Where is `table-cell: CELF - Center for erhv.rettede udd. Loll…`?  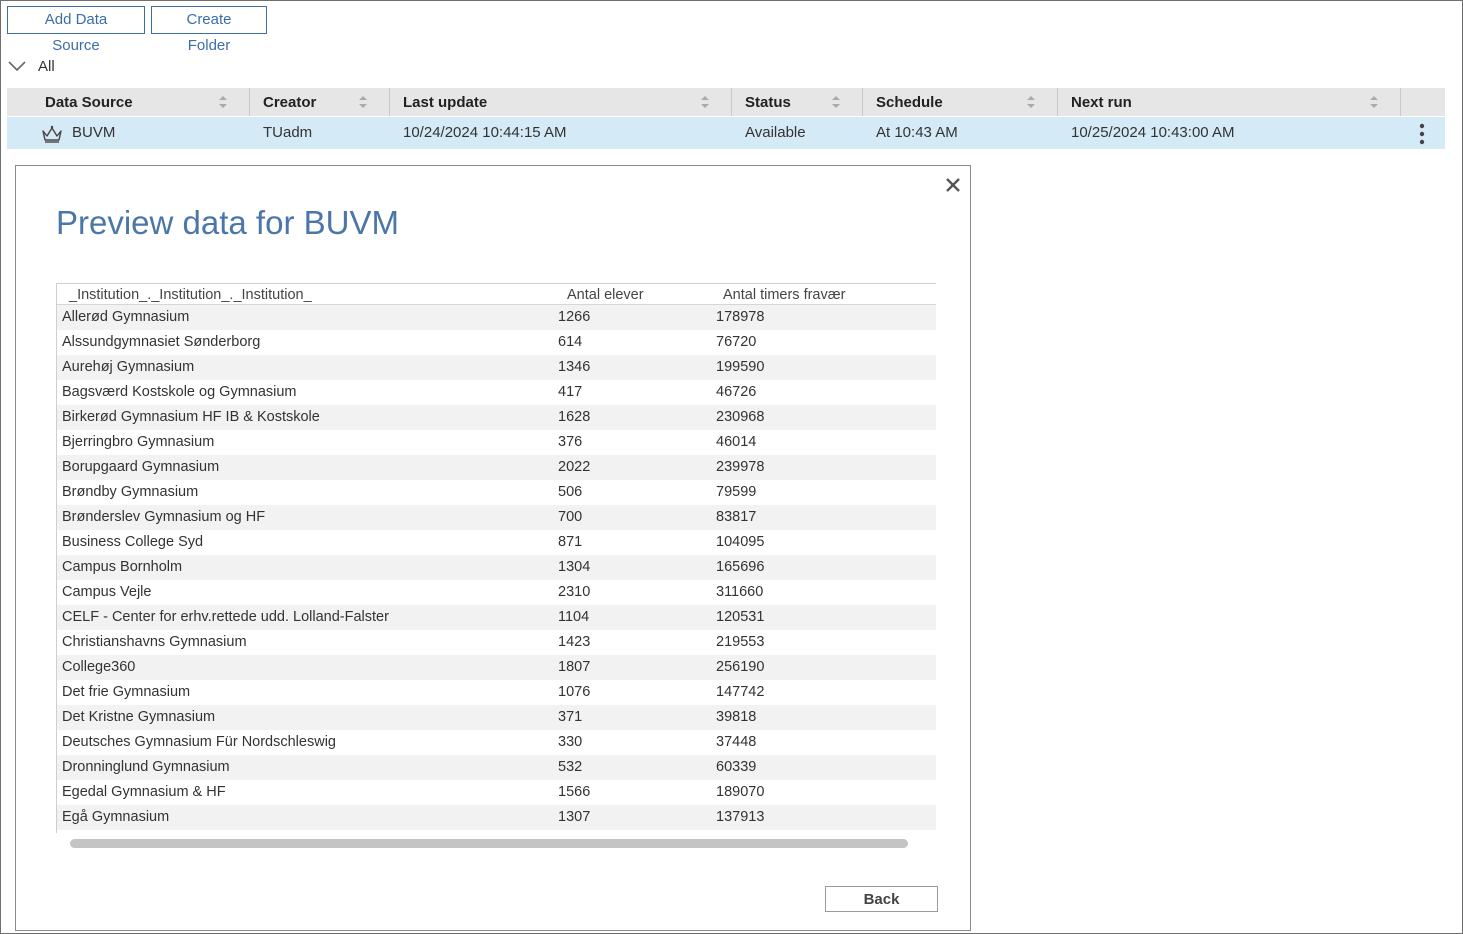 table-cell: CELF - Center for erhv.rettede udd. Loll… is located at coordinates (225, 617).